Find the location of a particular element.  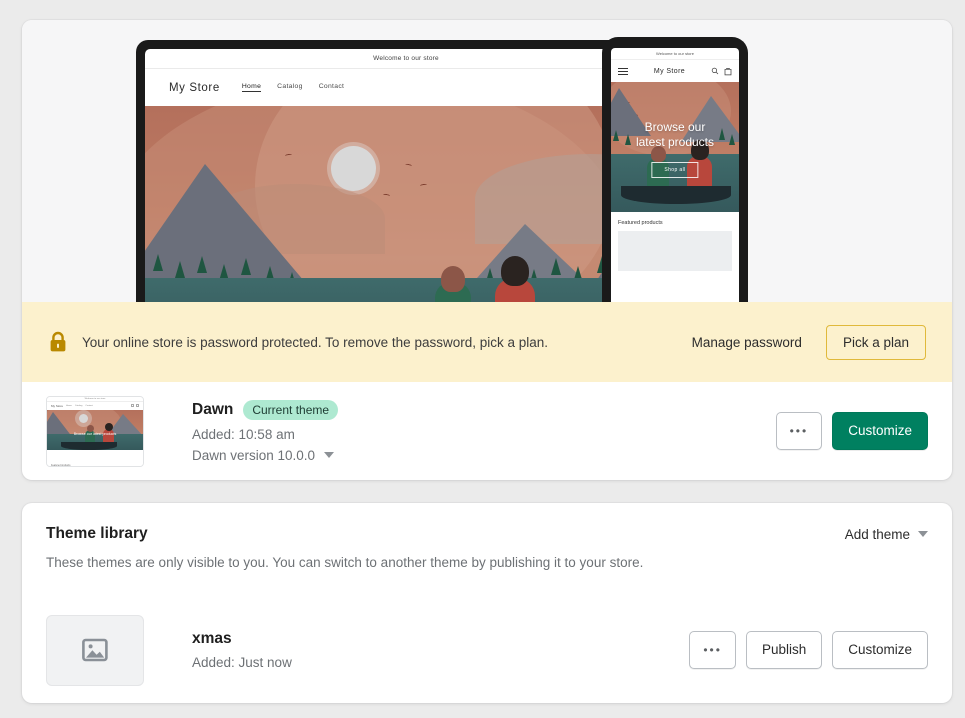

add-theme-button: Add theme is located at coordinates (886, 534).